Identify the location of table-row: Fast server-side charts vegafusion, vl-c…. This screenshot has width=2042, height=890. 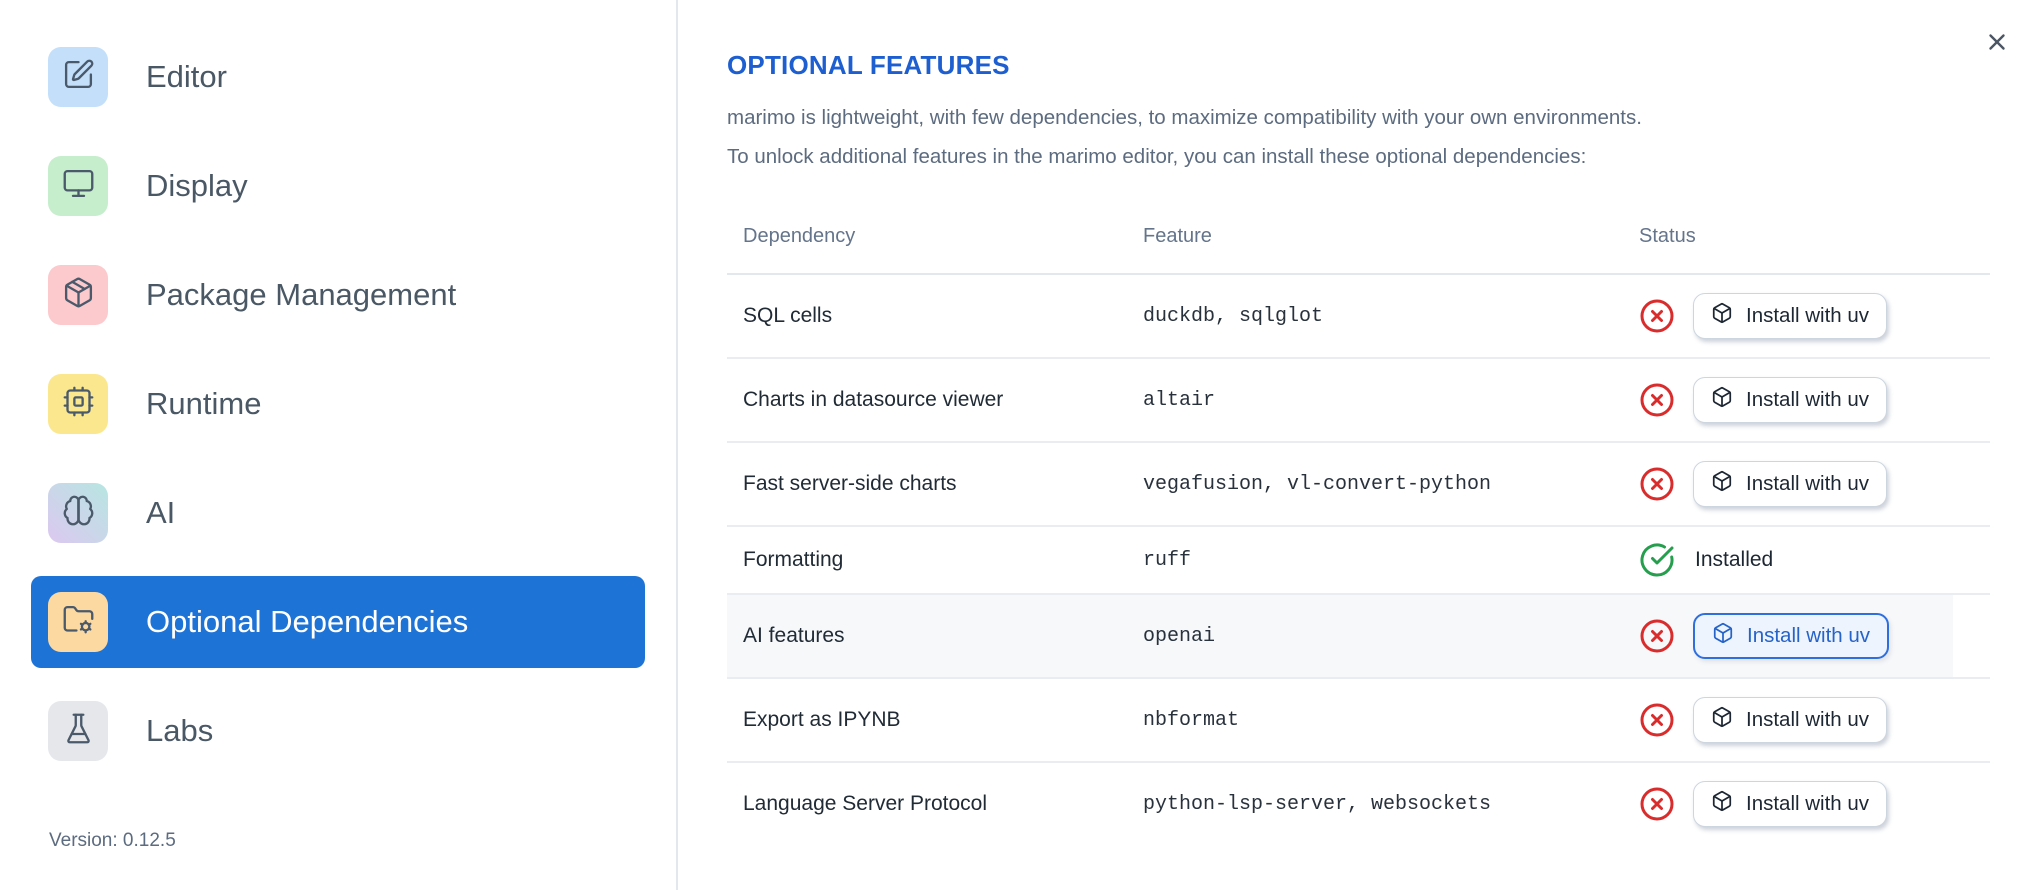
(1358, 485).